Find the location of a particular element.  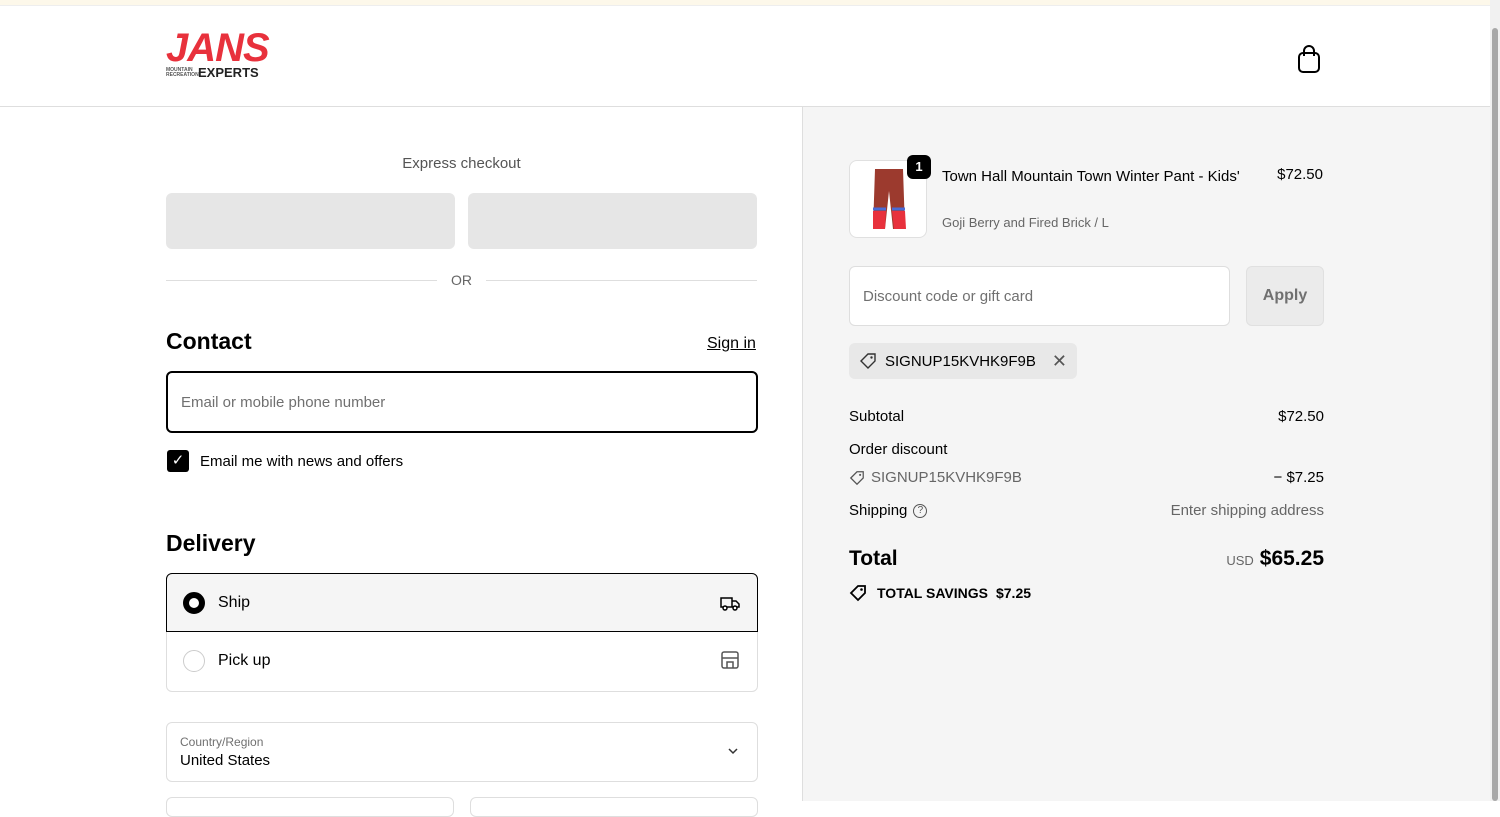

radio-pickup is located at coordinates (194, 660).